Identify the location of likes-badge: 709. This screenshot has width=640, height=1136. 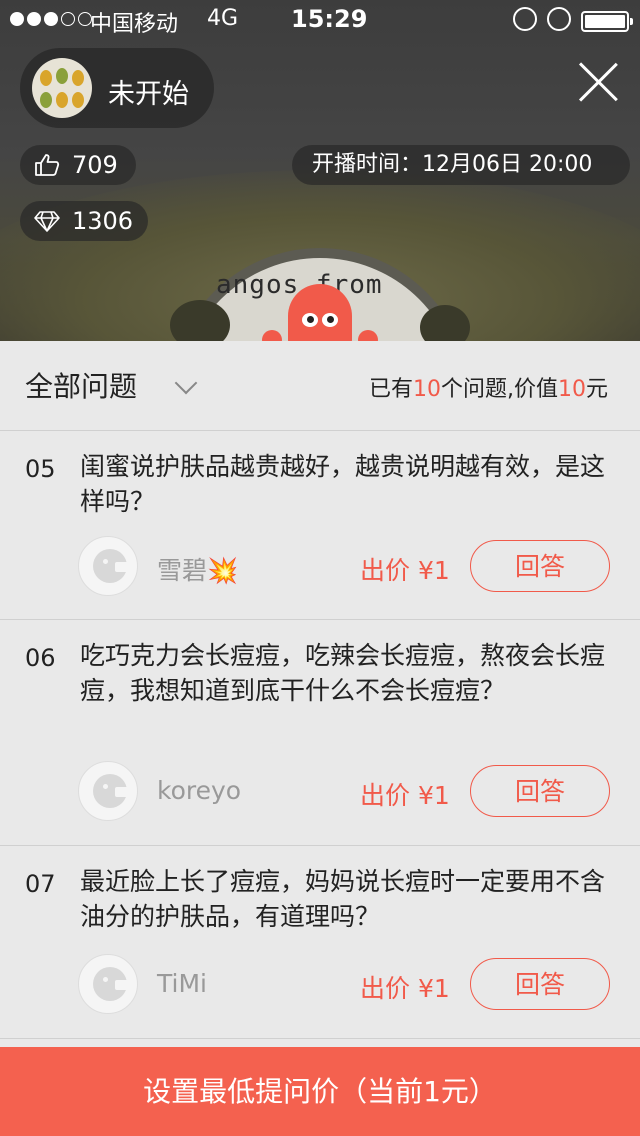
(78, 165).